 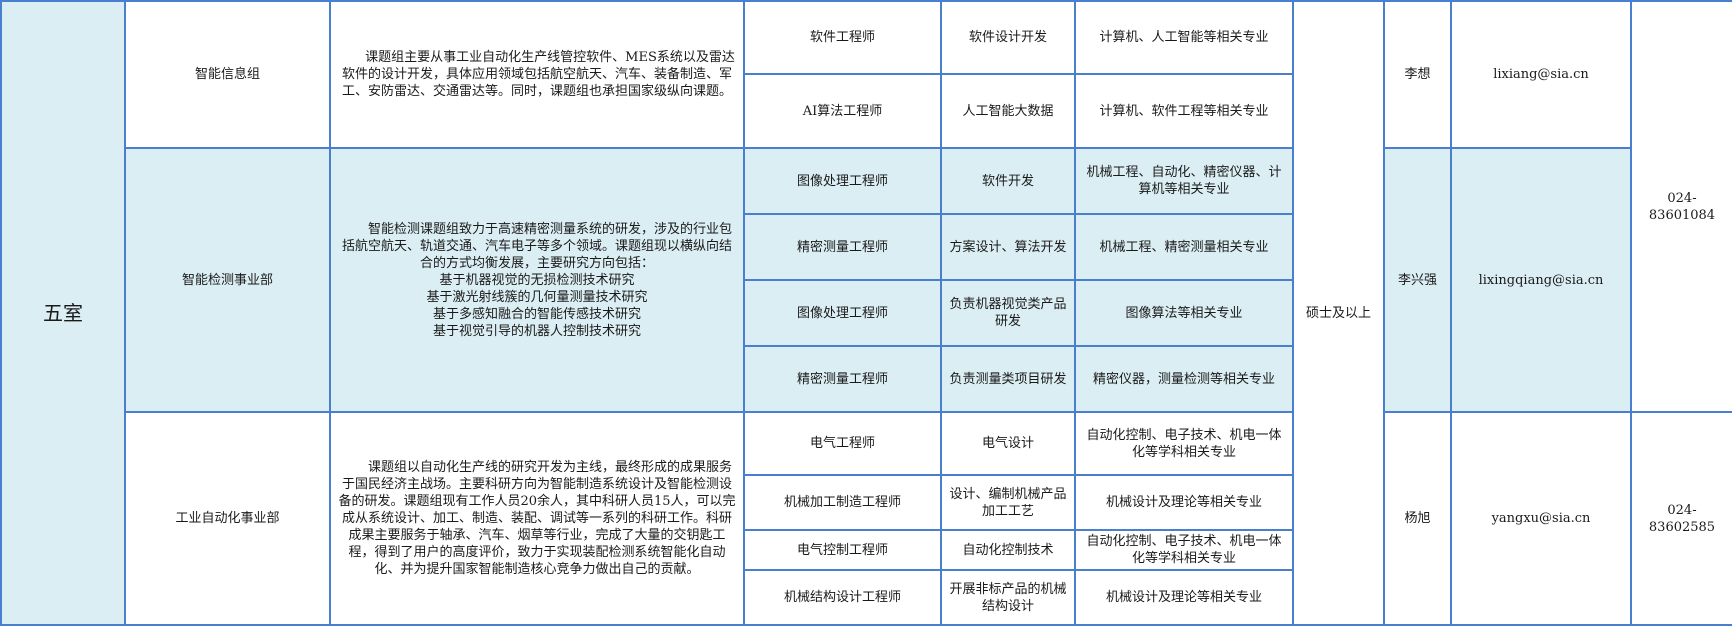 I want to click on position-major: 精密仪器，测量检测等相关专业, so click(x=1184, y=379).